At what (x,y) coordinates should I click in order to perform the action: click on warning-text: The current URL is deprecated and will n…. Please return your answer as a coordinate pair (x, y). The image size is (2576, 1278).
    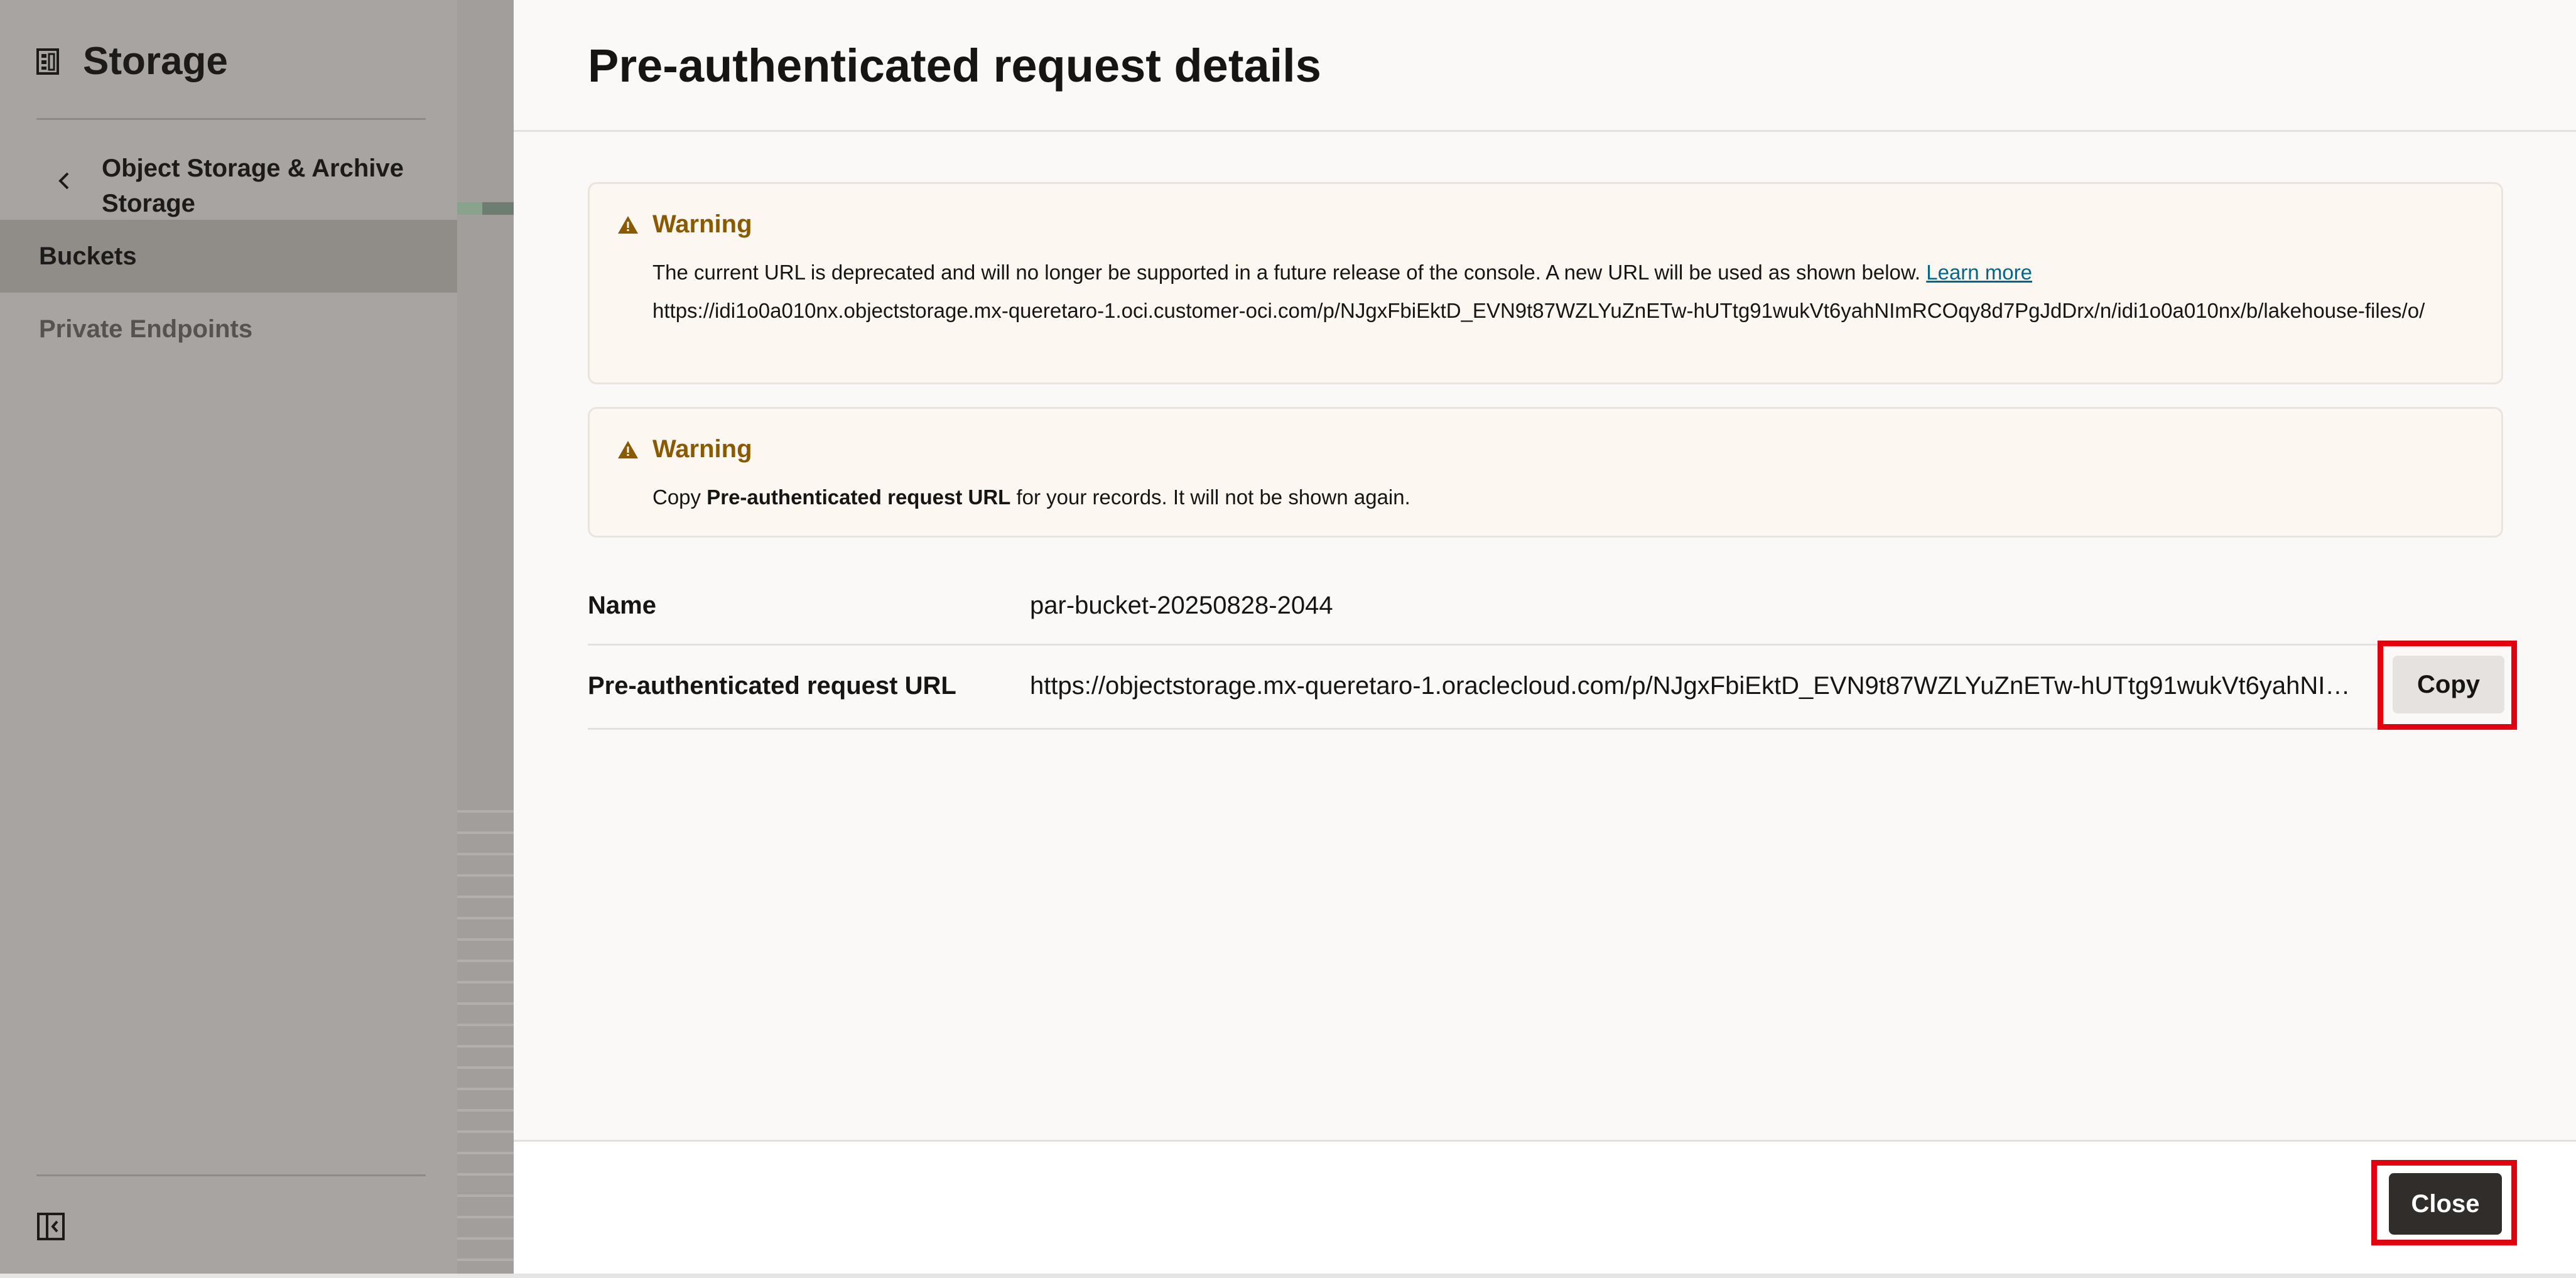
    Looking at the image, I should click on (1342, 272).